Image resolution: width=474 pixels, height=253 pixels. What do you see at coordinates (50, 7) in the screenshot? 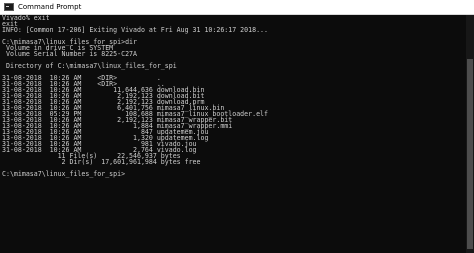
I see `window-title: Command Prompt` at bounding box center [50, 7].